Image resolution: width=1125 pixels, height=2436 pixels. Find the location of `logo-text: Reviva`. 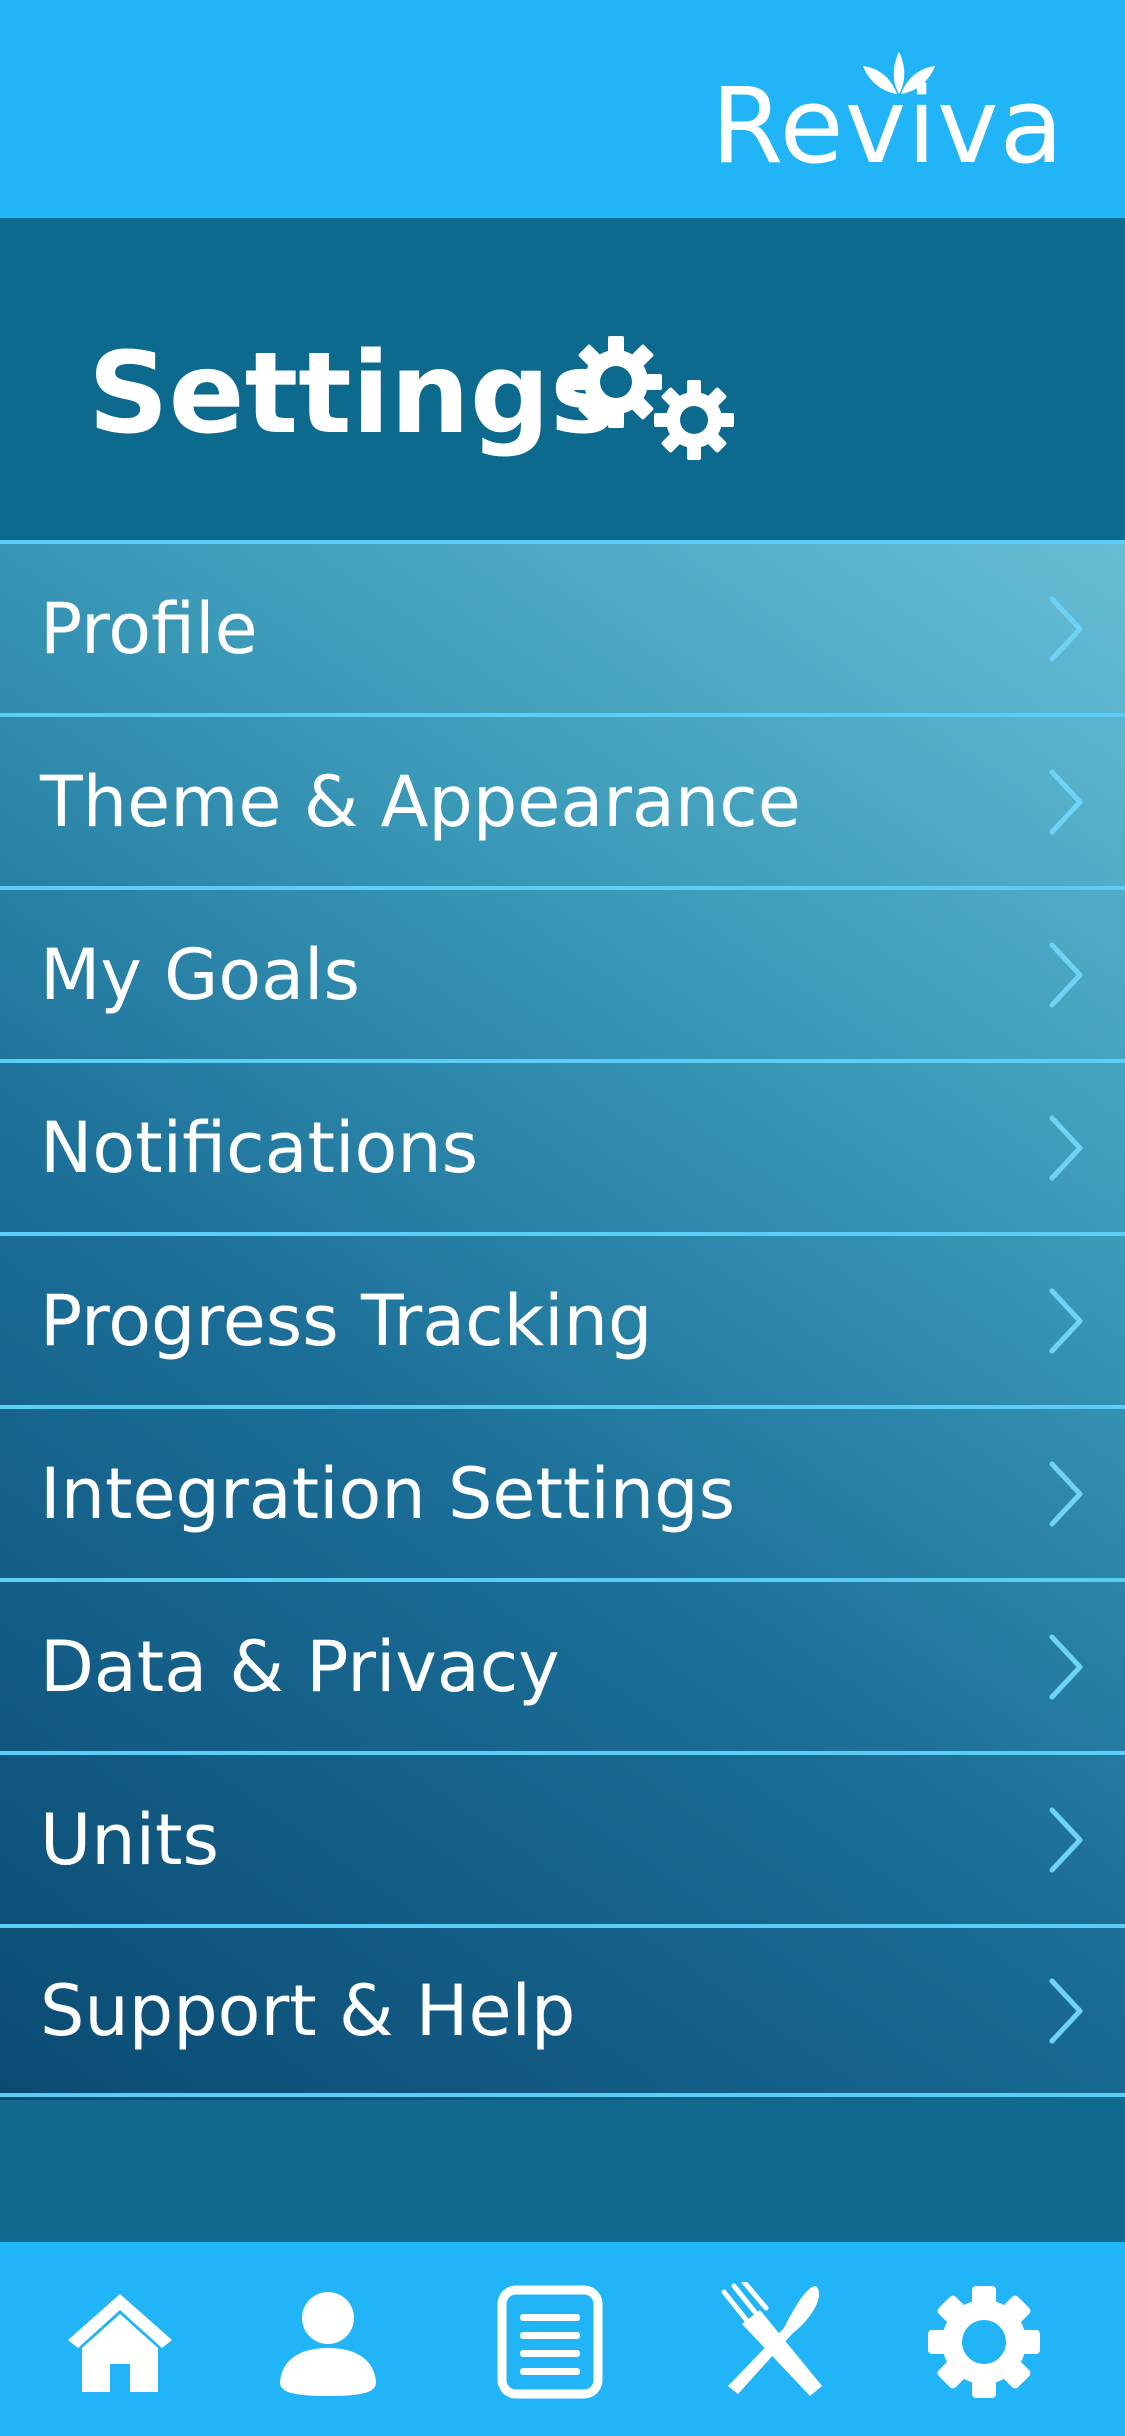

logo-text: Reviva is located at coordinates (888, 126).